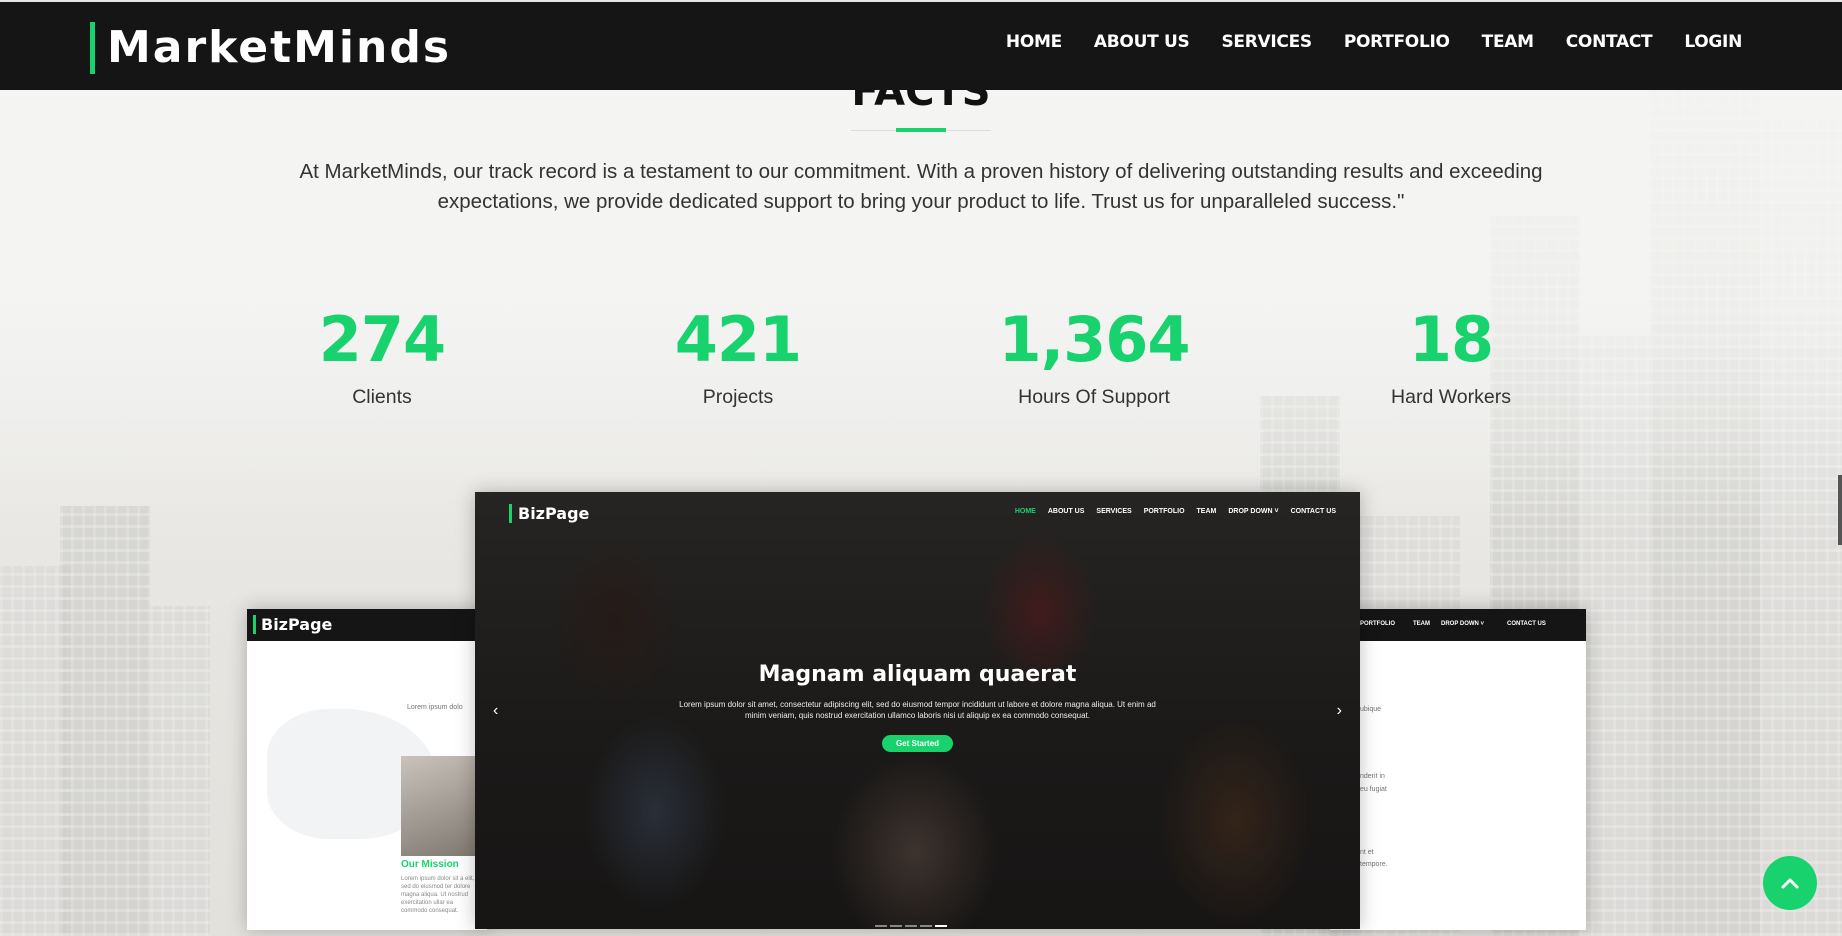 The width and height of the screenshot is (1842, 936). What do you see at coordinates (917, 674) in the screenshot?
I see `mockup-hero-title: Magnam aliquam quaerat` at bounding box center [917, 674].